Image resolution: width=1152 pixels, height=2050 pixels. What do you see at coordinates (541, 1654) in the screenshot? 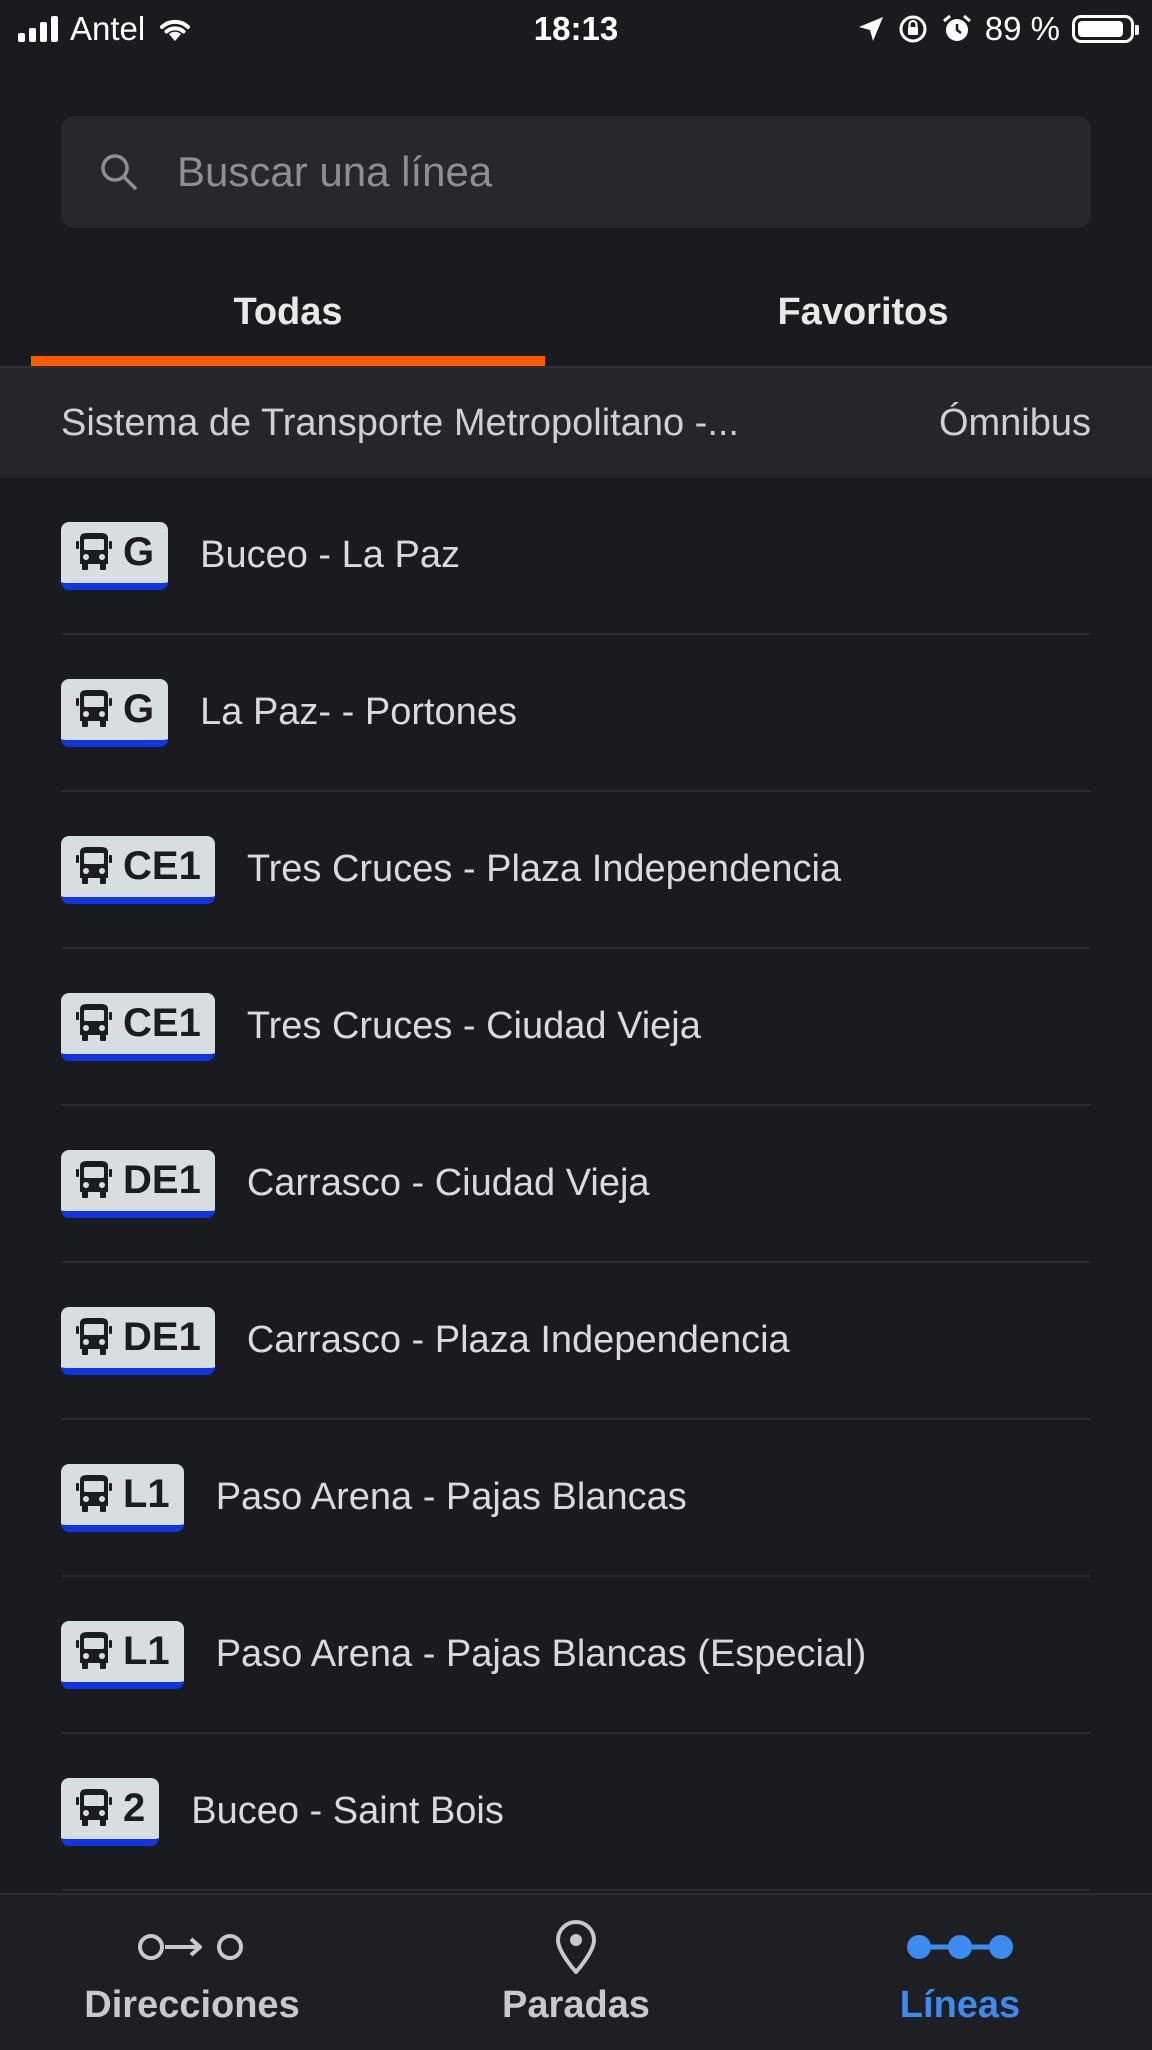
I see `line-route-name: Paso Arena - Pajas Blancas (Especial)` at bounding box center [541, 1654].